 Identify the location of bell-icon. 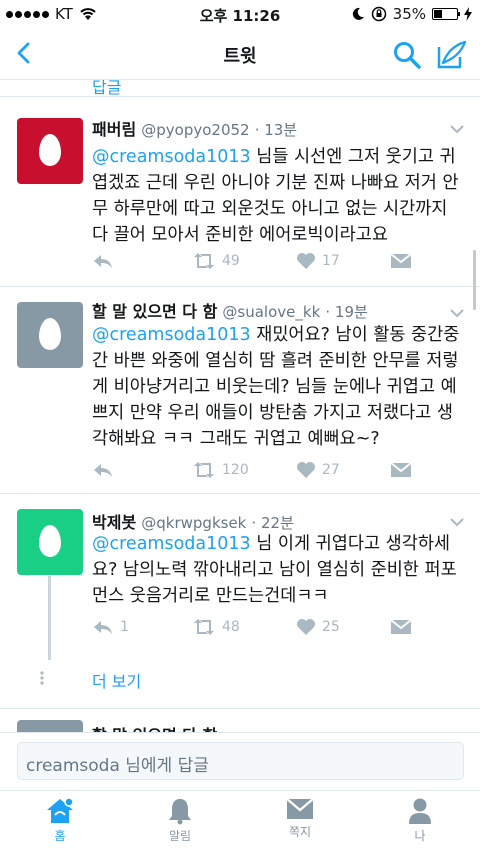
(180, 812).